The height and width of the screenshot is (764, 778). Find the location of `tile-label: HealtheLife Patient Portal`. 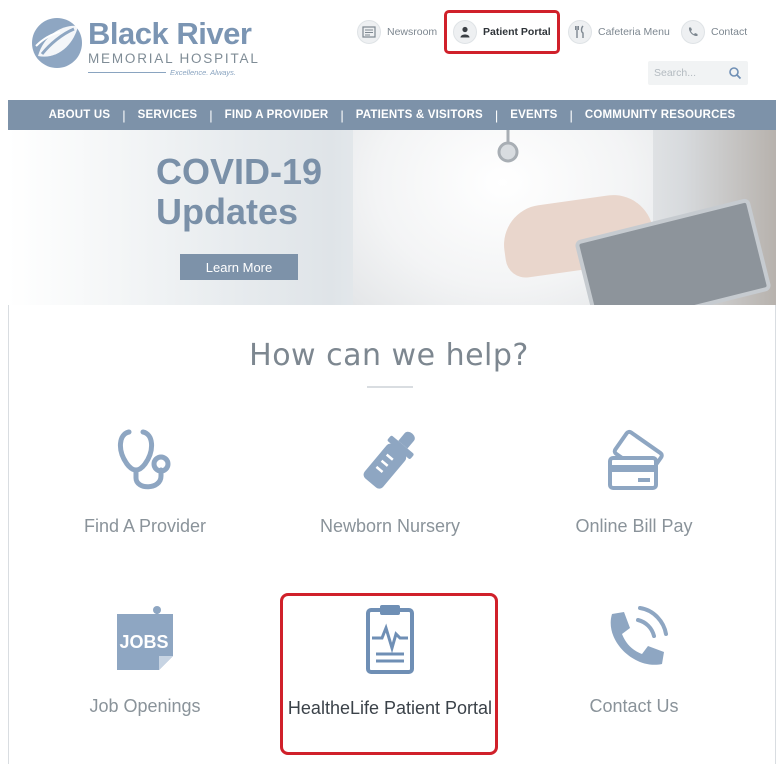

tile-label: HealtheLife Patient Portal is located at coordinates (390, 708).